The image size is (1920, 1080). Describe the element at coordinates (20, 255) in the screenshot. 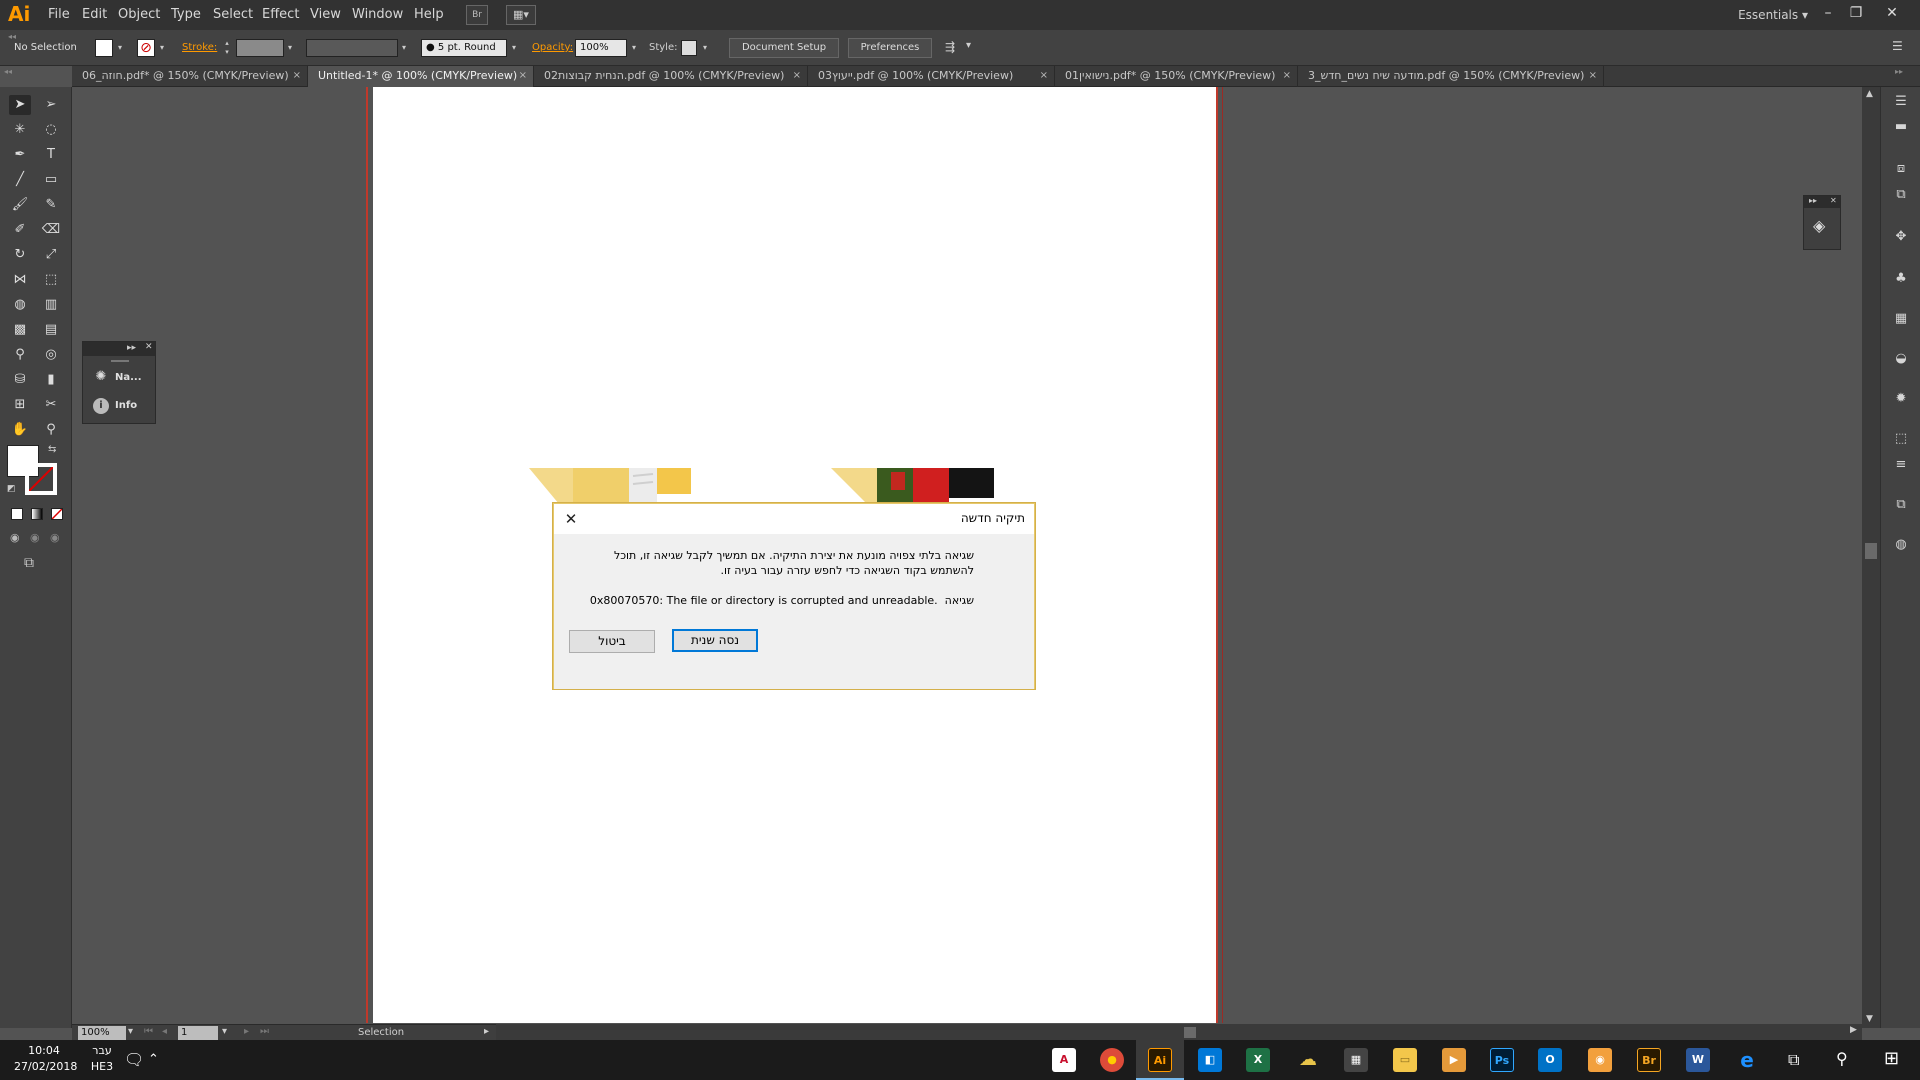

I see `rotate-tool-icon: ↻` at that location.